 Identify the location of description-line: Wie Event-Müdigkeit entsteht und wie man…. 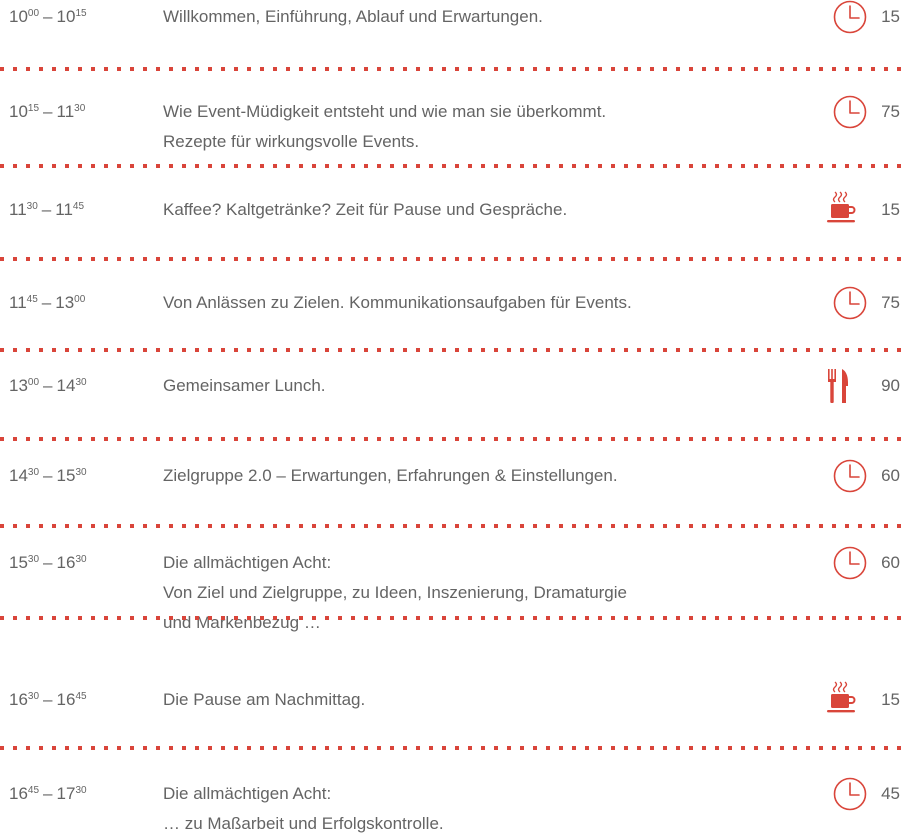
(385, 111).